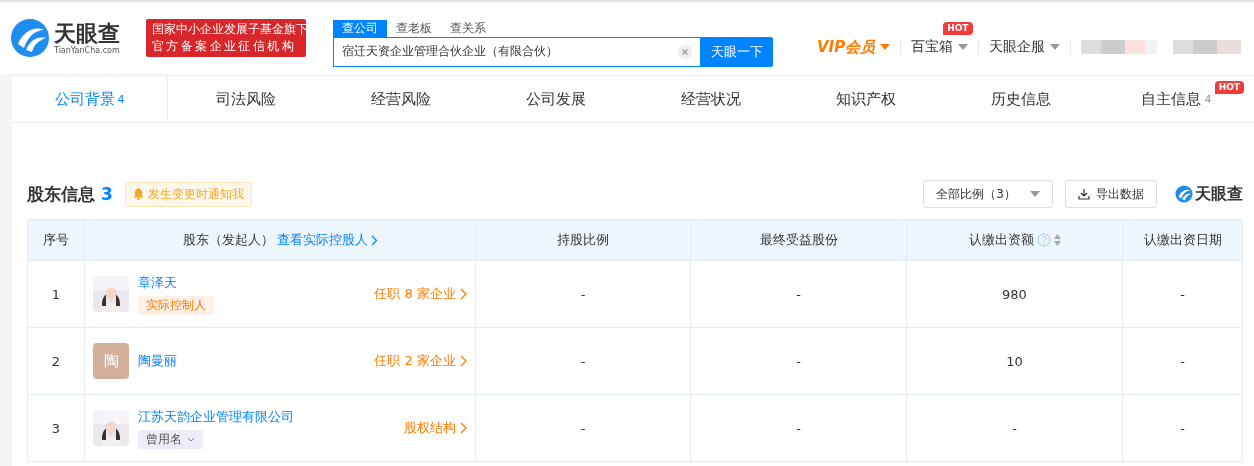 The image size is (1254, 466). What do you see at coordinates (1219, 194) in the screenshot?
I see `brand-name: 天眼查` at bounding box center [1219, 194].